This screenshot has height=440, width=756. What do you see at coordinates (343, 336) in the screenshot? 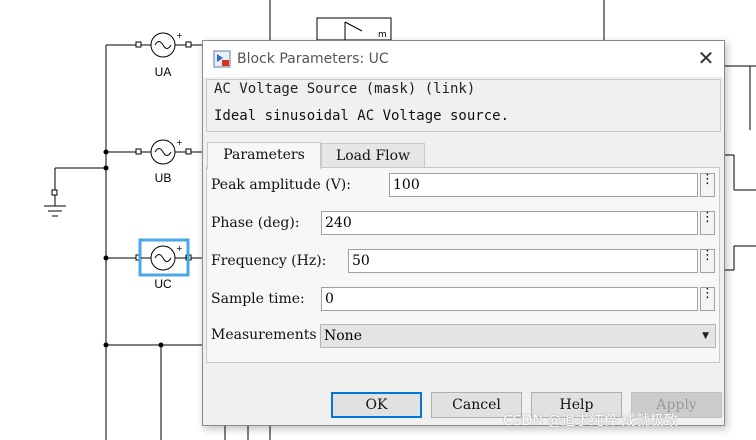
I see `measurements-selected-value: None` at bounding box center [343, 336].